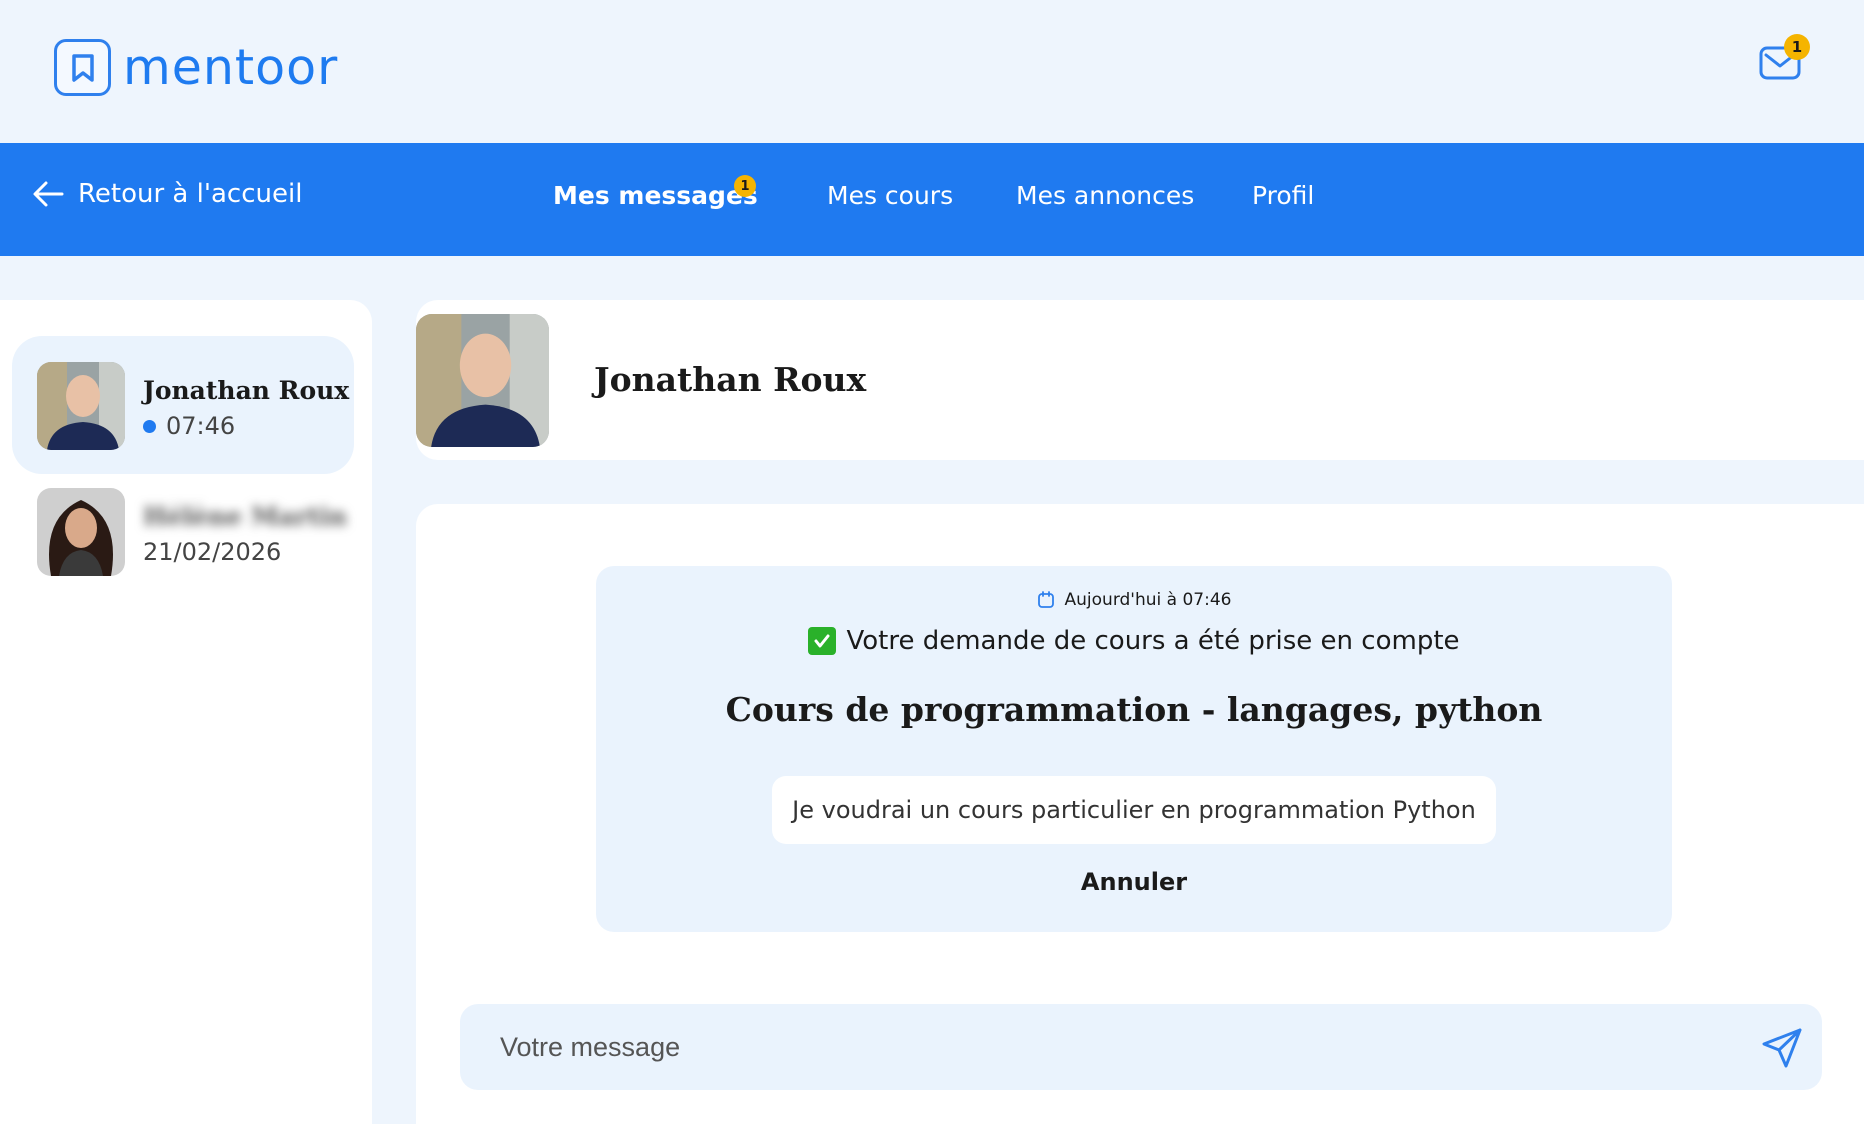 Image resolution: width=1864 pixels, height=1124 pixels. What do you see at coordinates (1100, 1047) in the screenshot?
I see `message-input` at bounding box center [1100, 1047].